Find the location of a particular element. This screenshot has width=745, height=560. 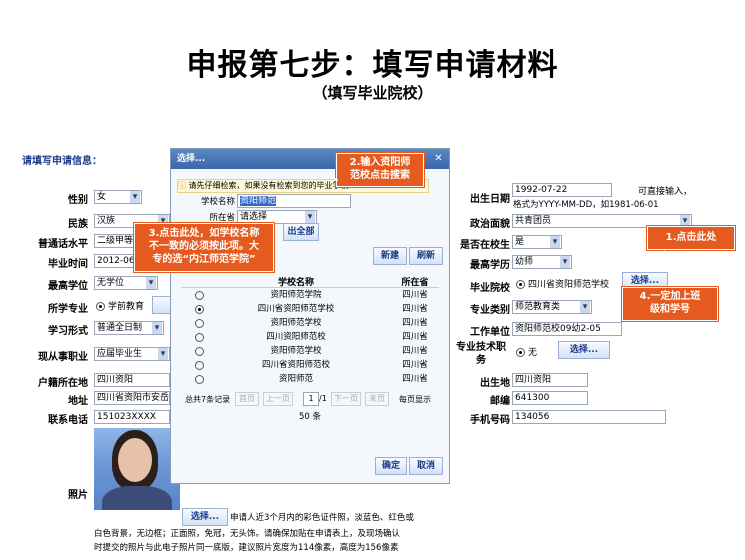

mobile-input: 134056 is located at coordinates (589, 417).